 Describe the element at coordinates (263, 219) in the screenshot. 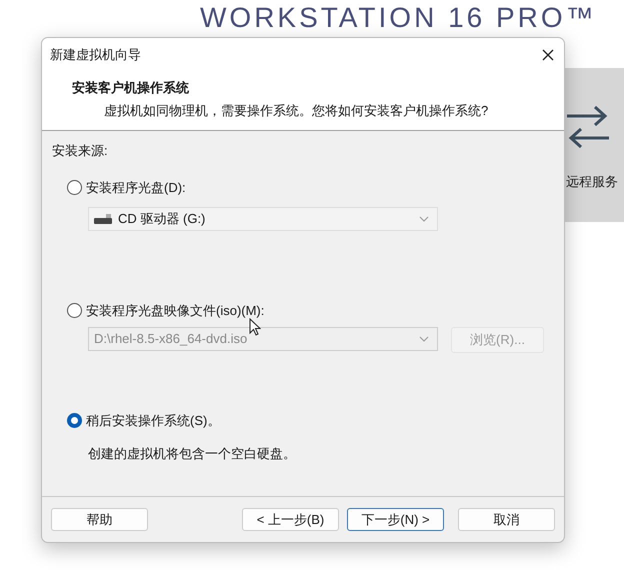

I see `dropdown-field: CD 驱动器 (G:)` at that location.